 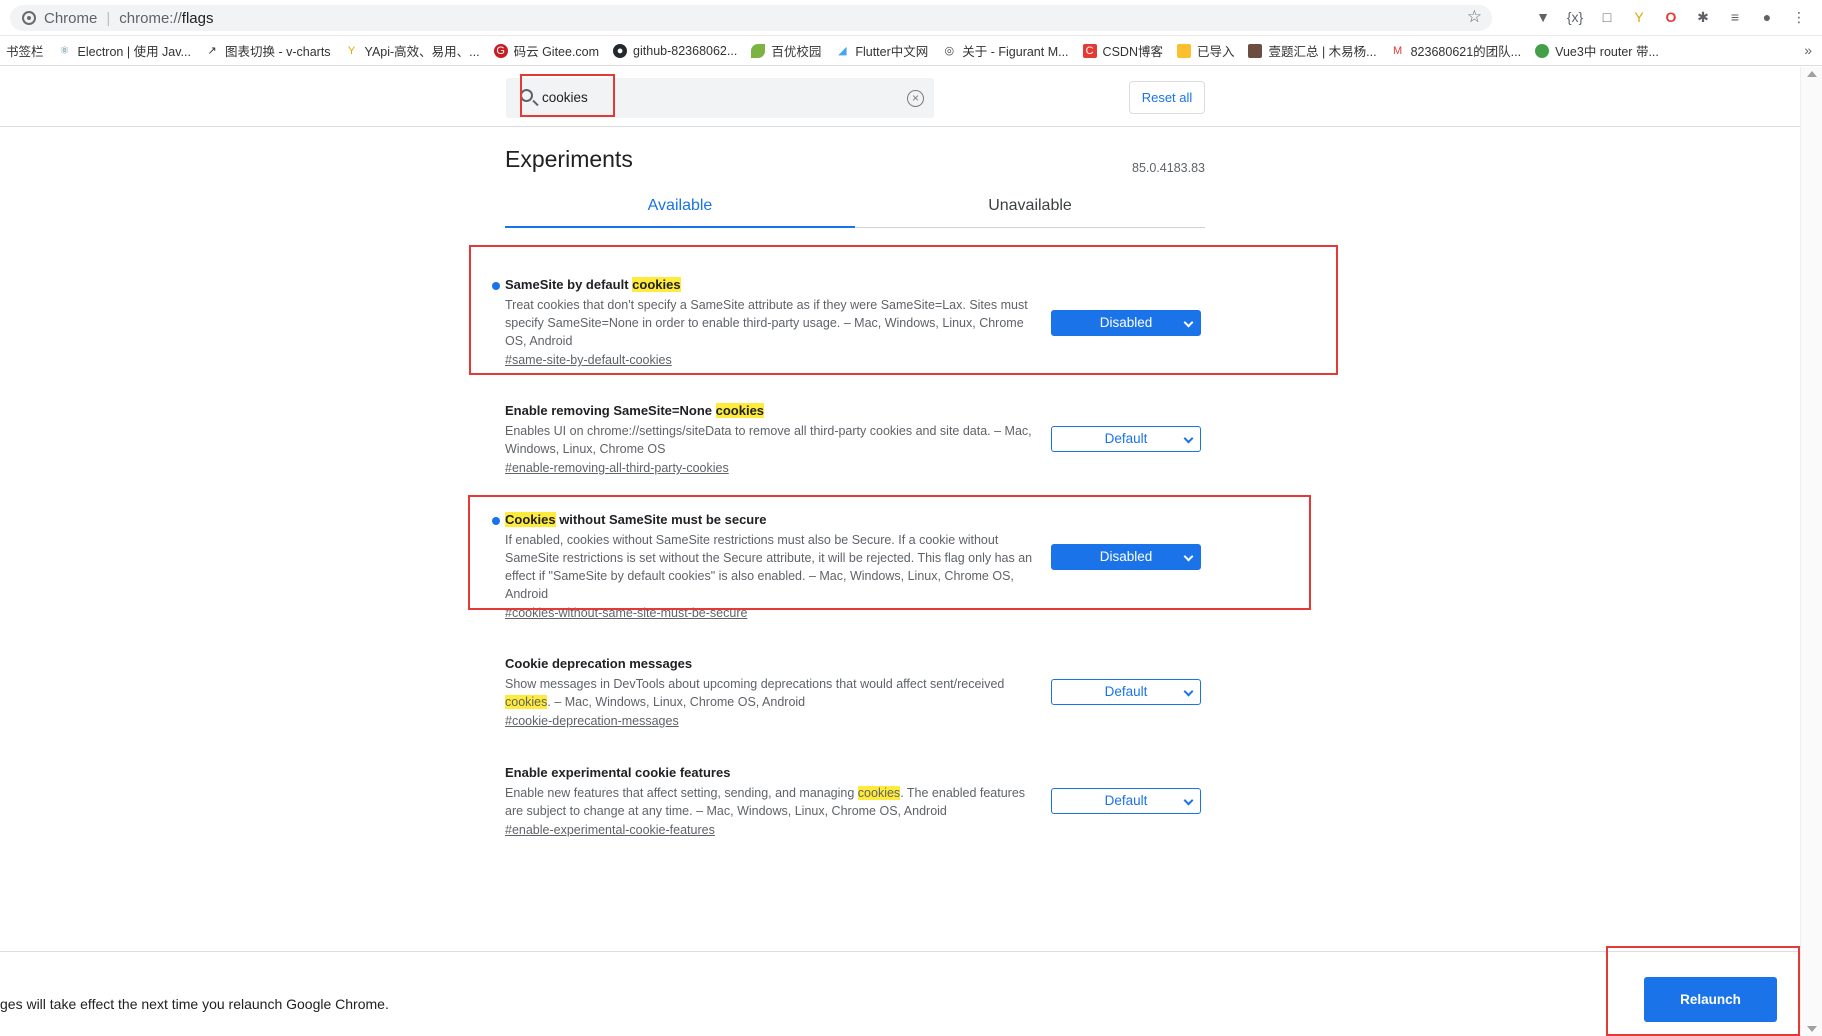 I want to click on csdn-icon: C, so click(x=1089, y=50).